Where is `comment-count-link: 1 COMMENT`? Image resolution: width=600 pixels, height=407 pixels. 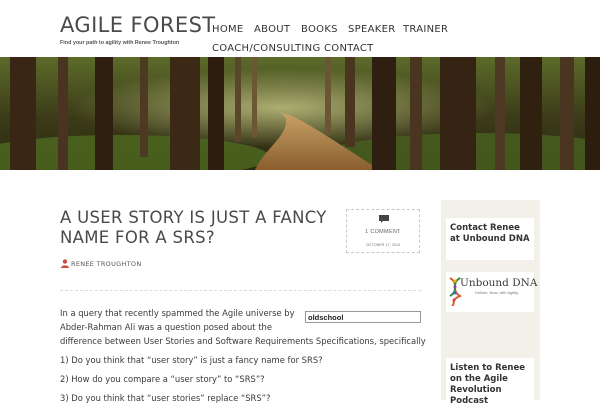 comment-count-link: 1 COMMENT is located at coordinates (383, 232).